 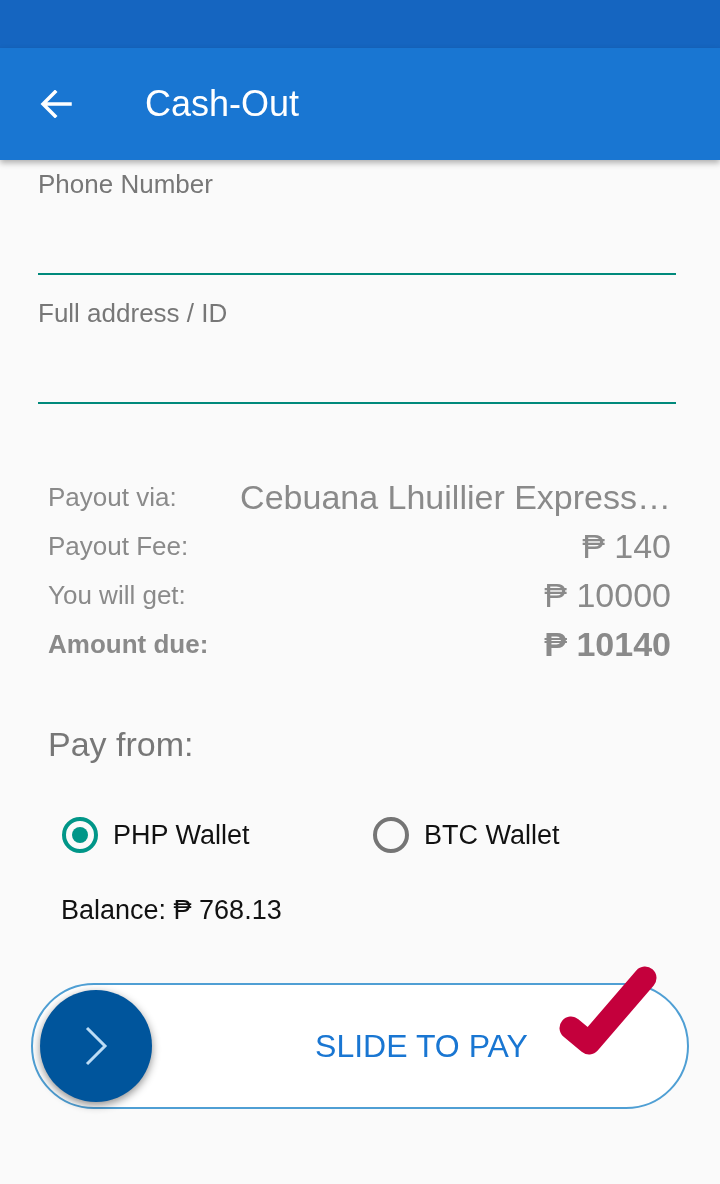 What do you see at coordinates (608, 1010) in the screenshot?
I see `check-mark-icon` at bounding box center [608, 1010].